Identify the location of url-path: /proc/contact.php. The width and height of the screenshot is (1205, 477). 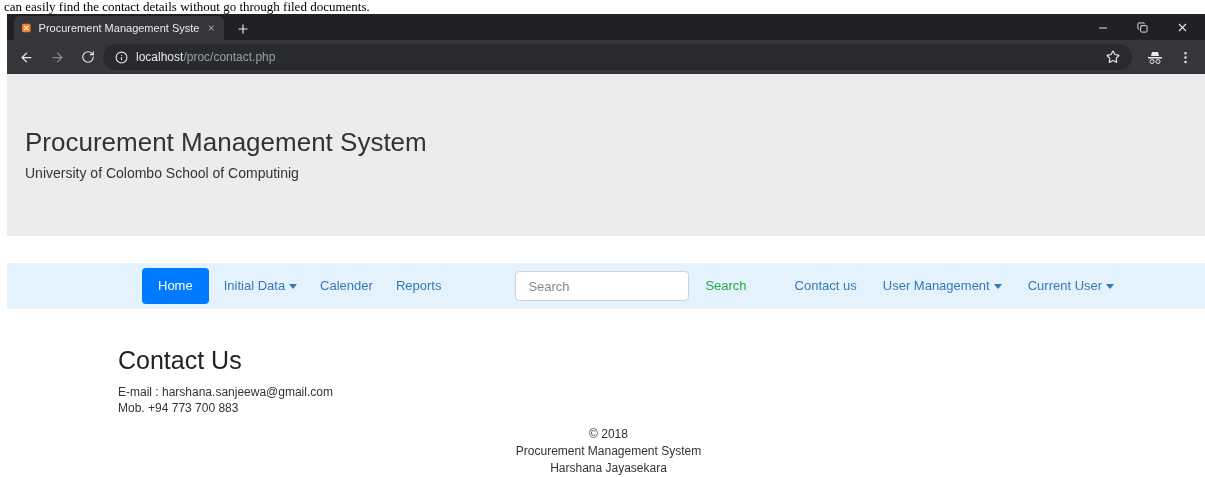
(229, 57).